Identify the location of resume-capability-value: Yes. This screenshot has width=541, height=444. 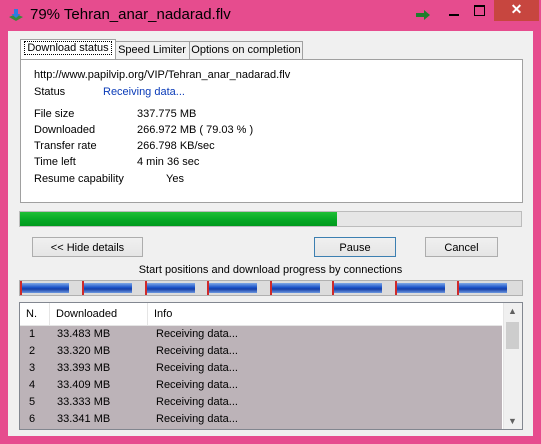
(175, 179).